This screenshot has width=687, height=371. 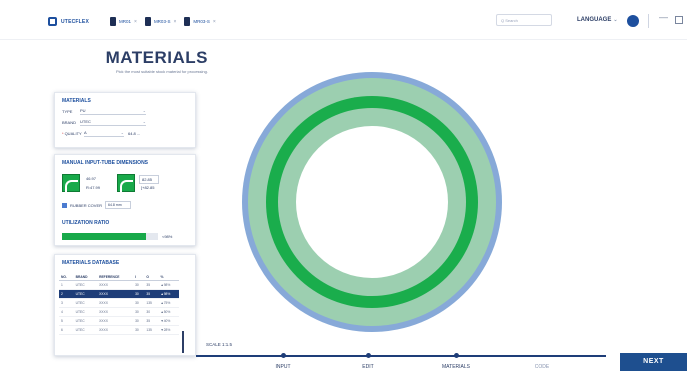 I want to click on search-input: Q Search, so click(x=524, y=20).